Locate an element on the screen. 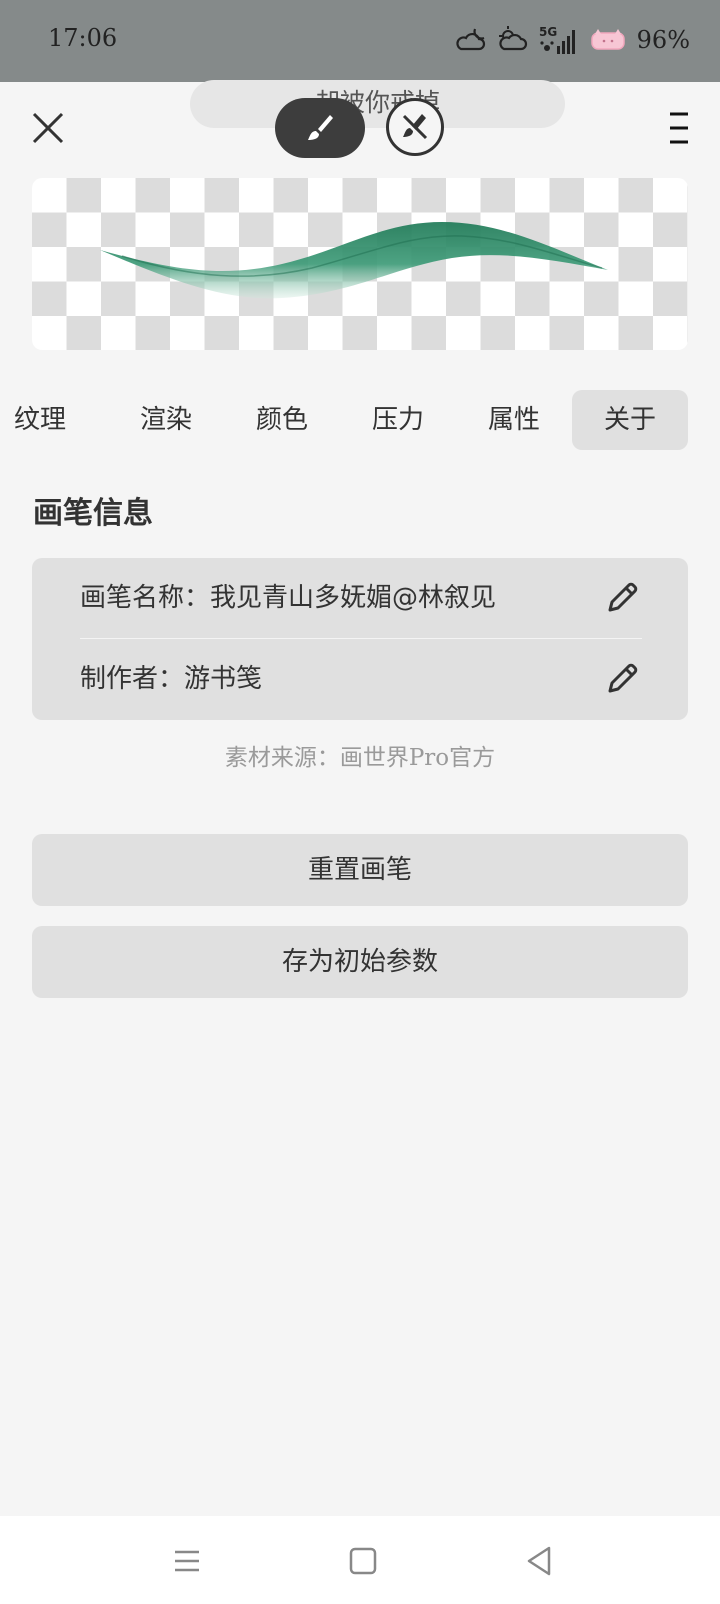  tab-properties: 属性 is located at coordinates (514, 420).